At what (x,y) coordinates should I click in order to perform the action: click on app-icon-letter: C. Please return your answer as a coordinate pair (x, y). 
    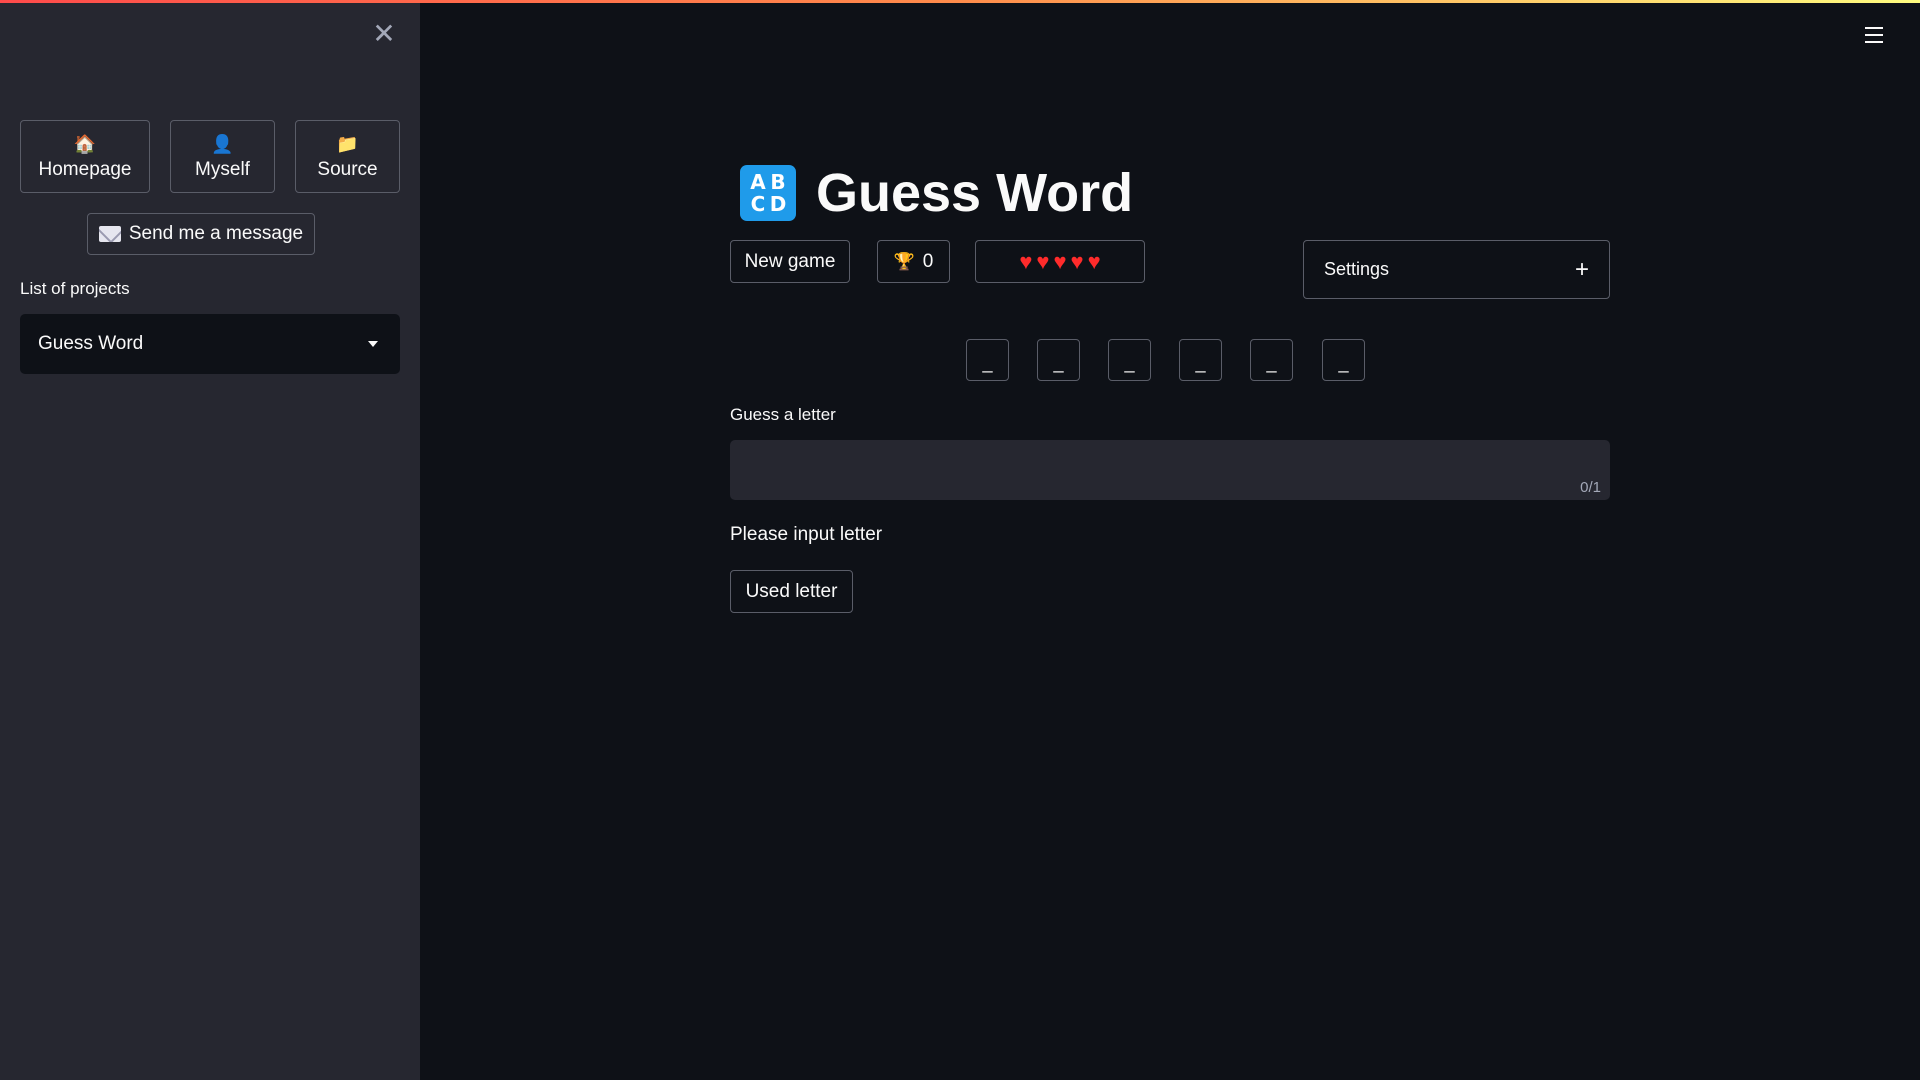
    Looking at the image, I should click on (758, 204).